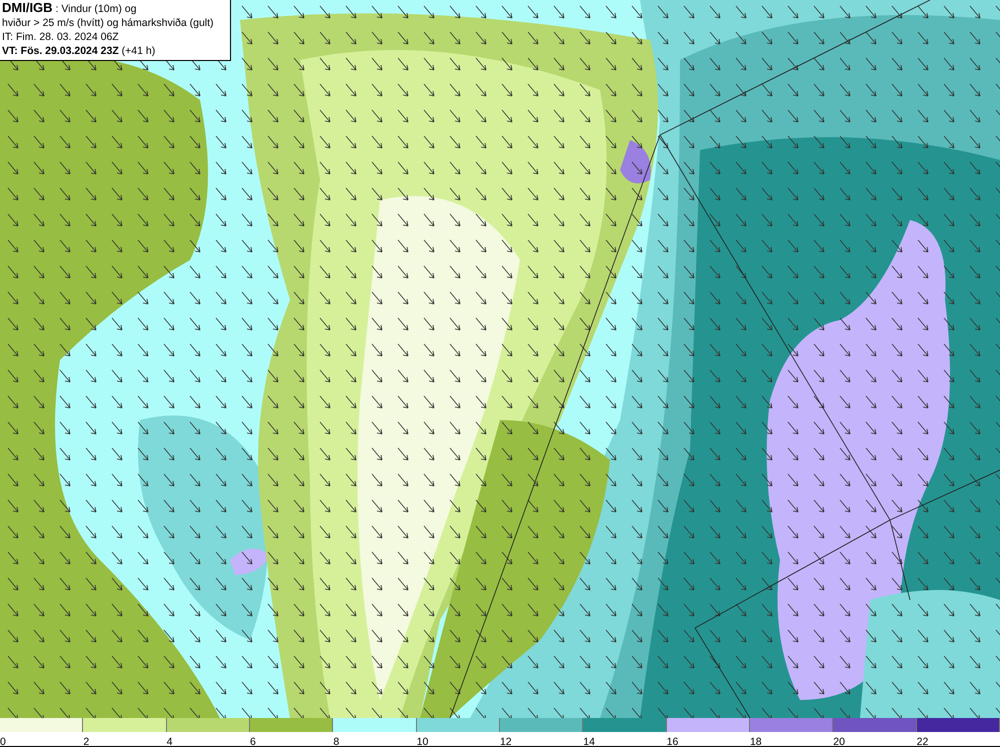 The width and height of the screenshot is (1000, 747). What do you see at coordinates (86, 741) in the screenshot?
I see `legend-tick-label: 2` at bounding box center [86, 741].